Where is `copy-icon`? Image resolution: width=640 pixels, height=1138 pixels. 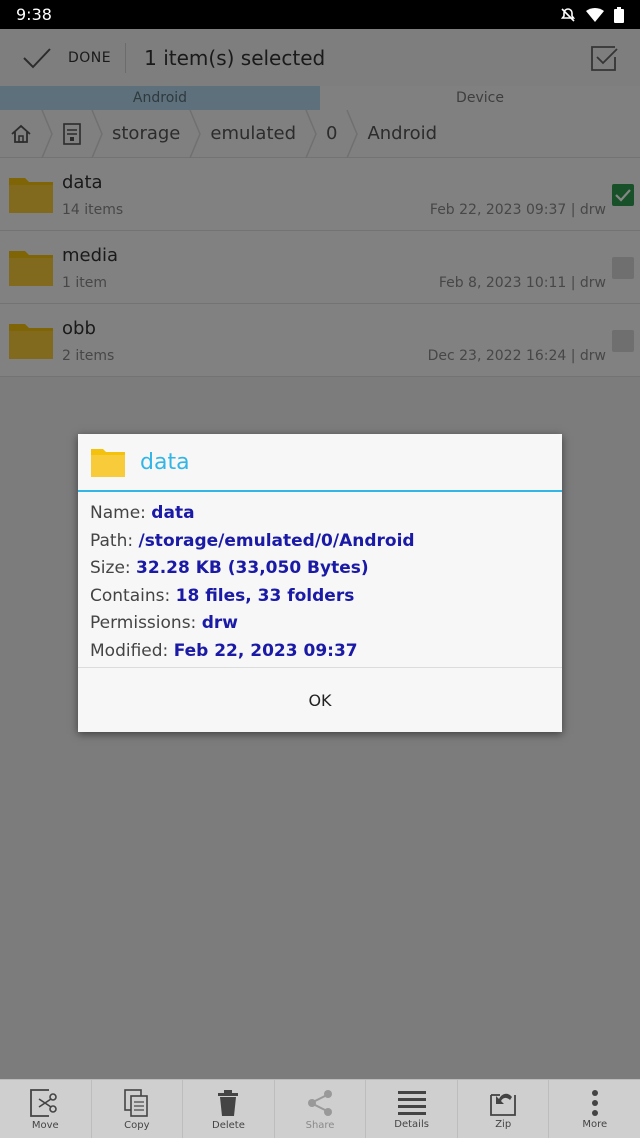
copy-icon is located at coordinates (136, 1102).